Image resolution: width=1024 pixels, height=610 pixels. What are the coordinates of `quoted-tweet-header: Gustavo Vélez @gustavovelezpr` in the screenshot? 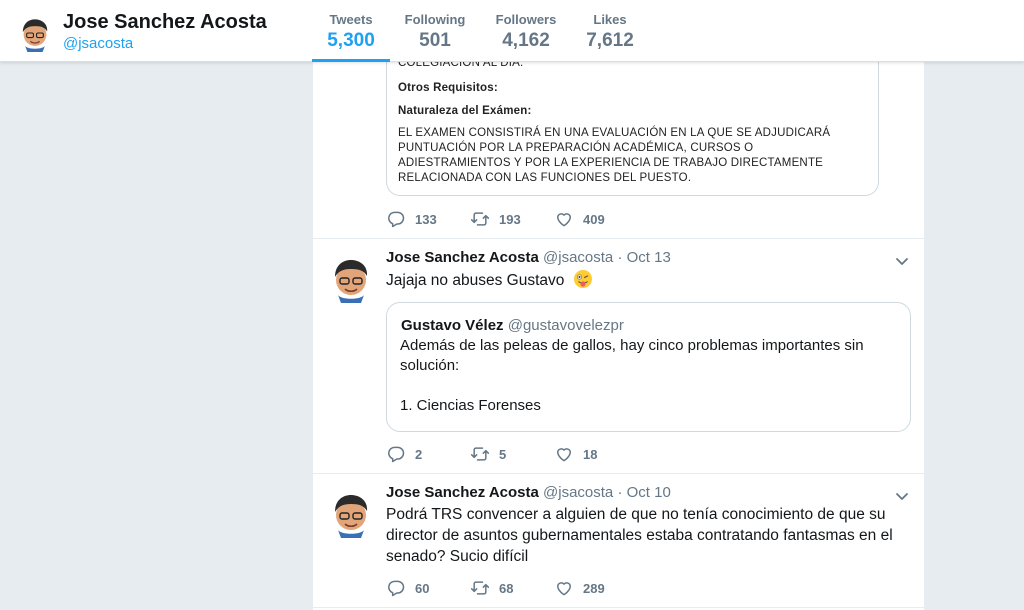 It's located at (512, 325).